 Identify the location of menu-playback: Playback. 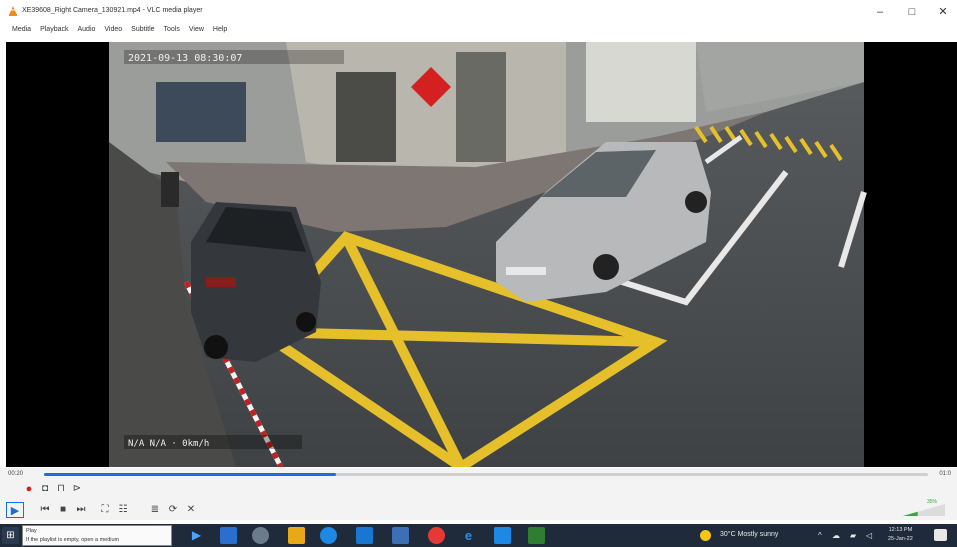
(54, 33).